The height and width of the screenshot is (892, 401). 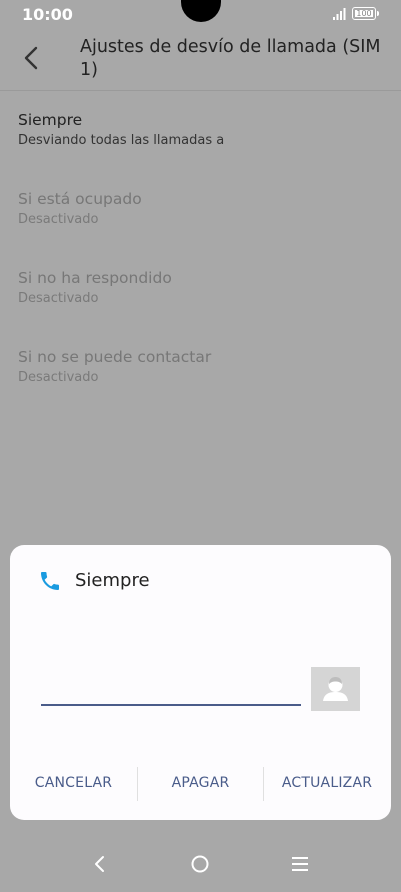 I want to click on list-item-title: Si está ocupado, so click(x=80, y=199).